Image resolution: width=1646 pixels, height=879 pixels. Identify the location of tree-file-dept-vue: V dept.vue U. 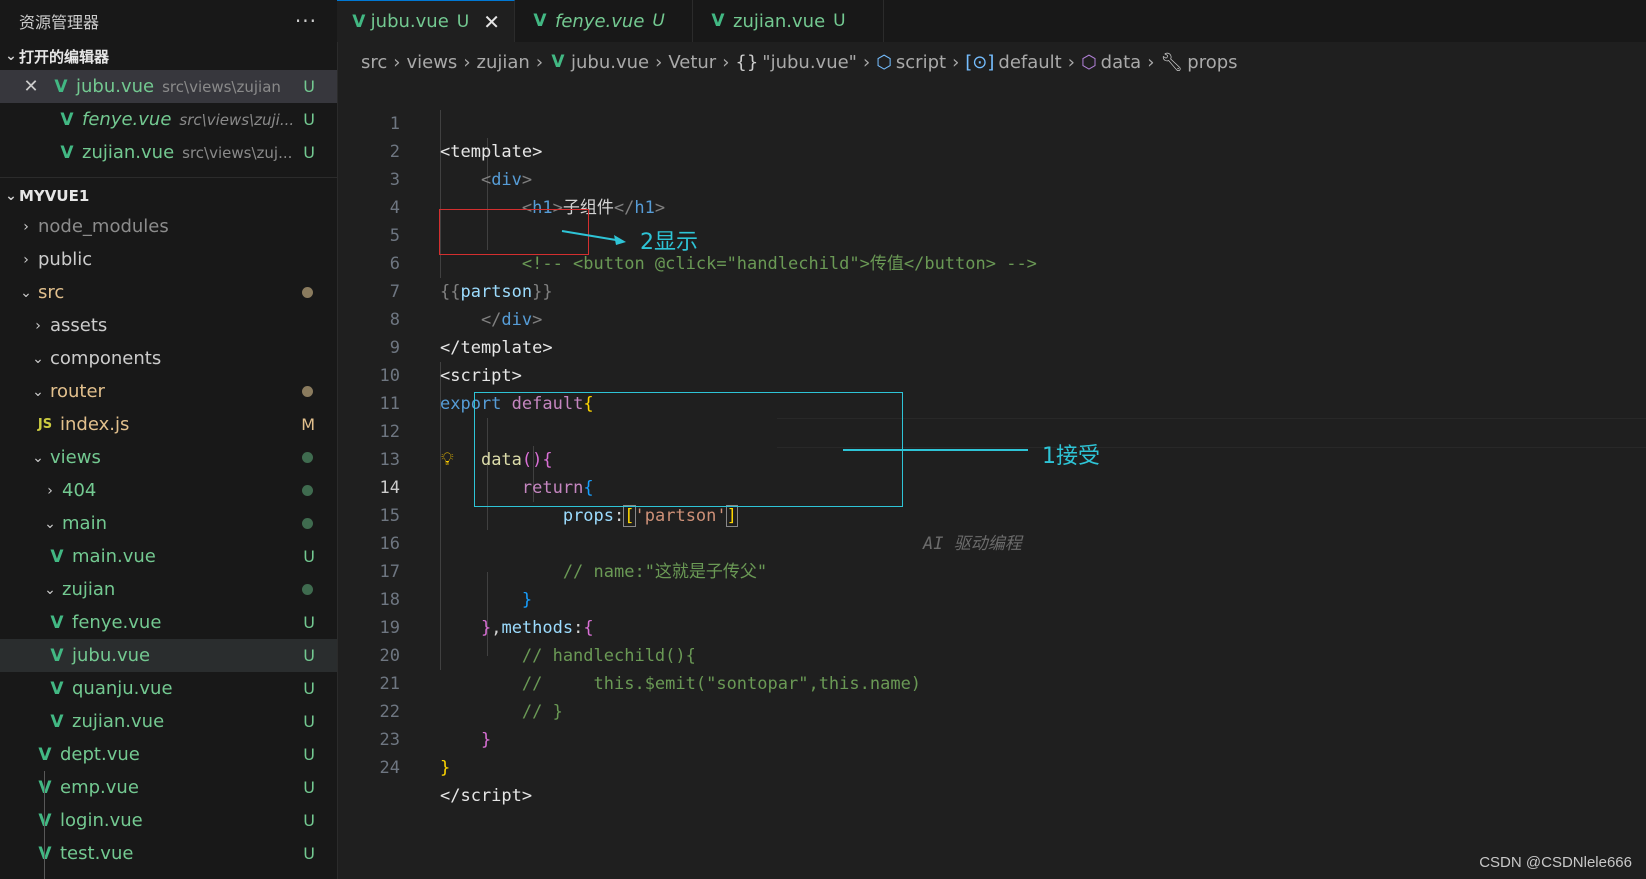
(168, 754).